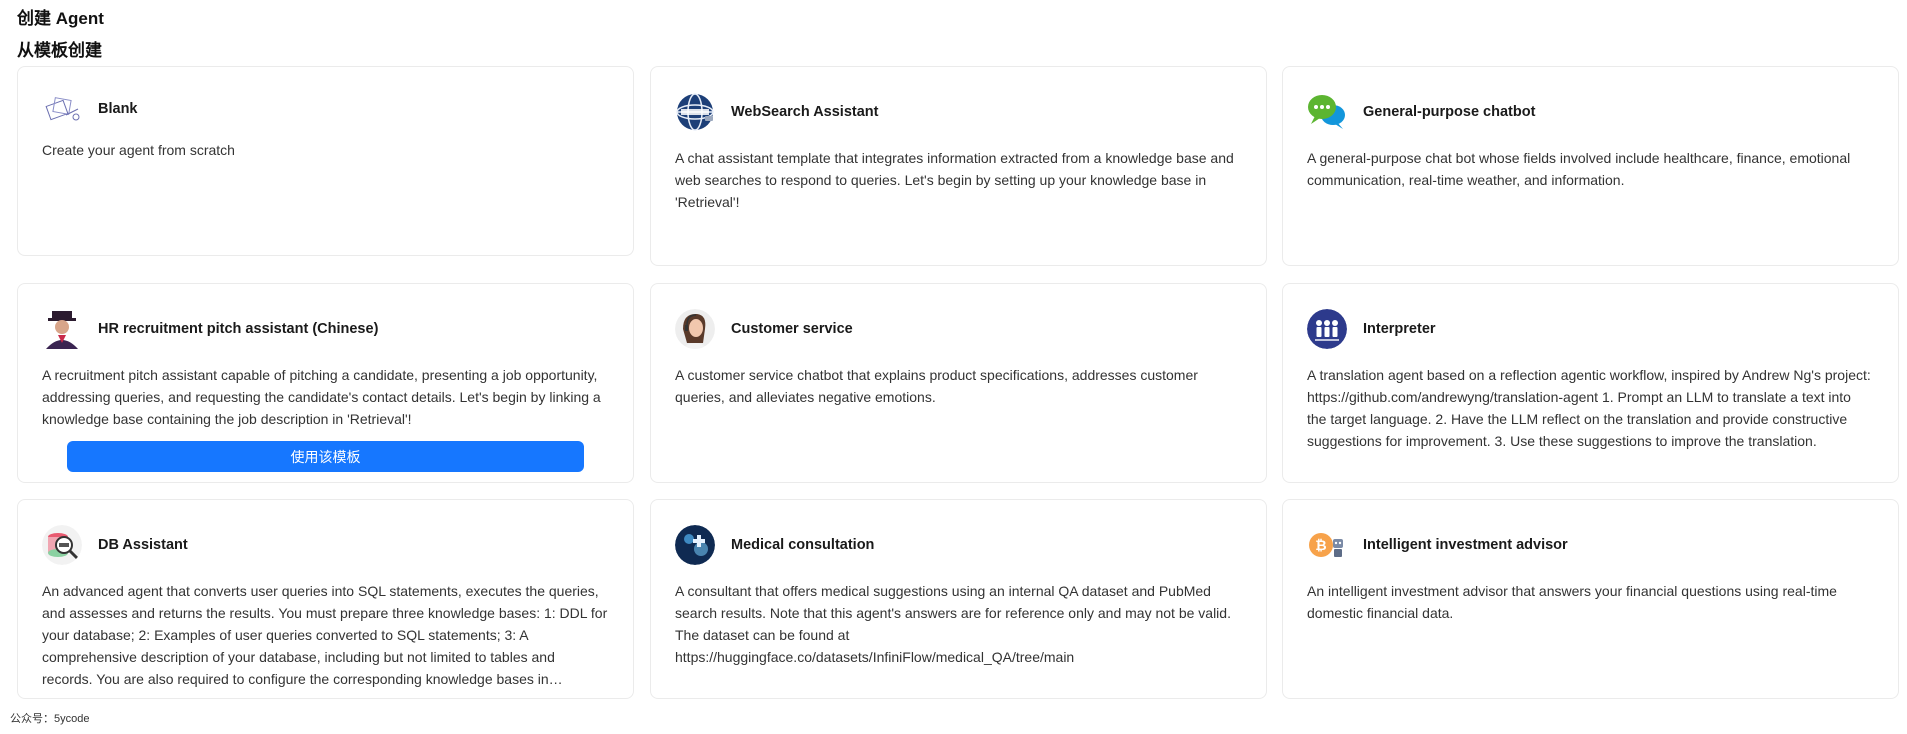  I want to click on use-template-button: 使用该模板, so click(325, 456).